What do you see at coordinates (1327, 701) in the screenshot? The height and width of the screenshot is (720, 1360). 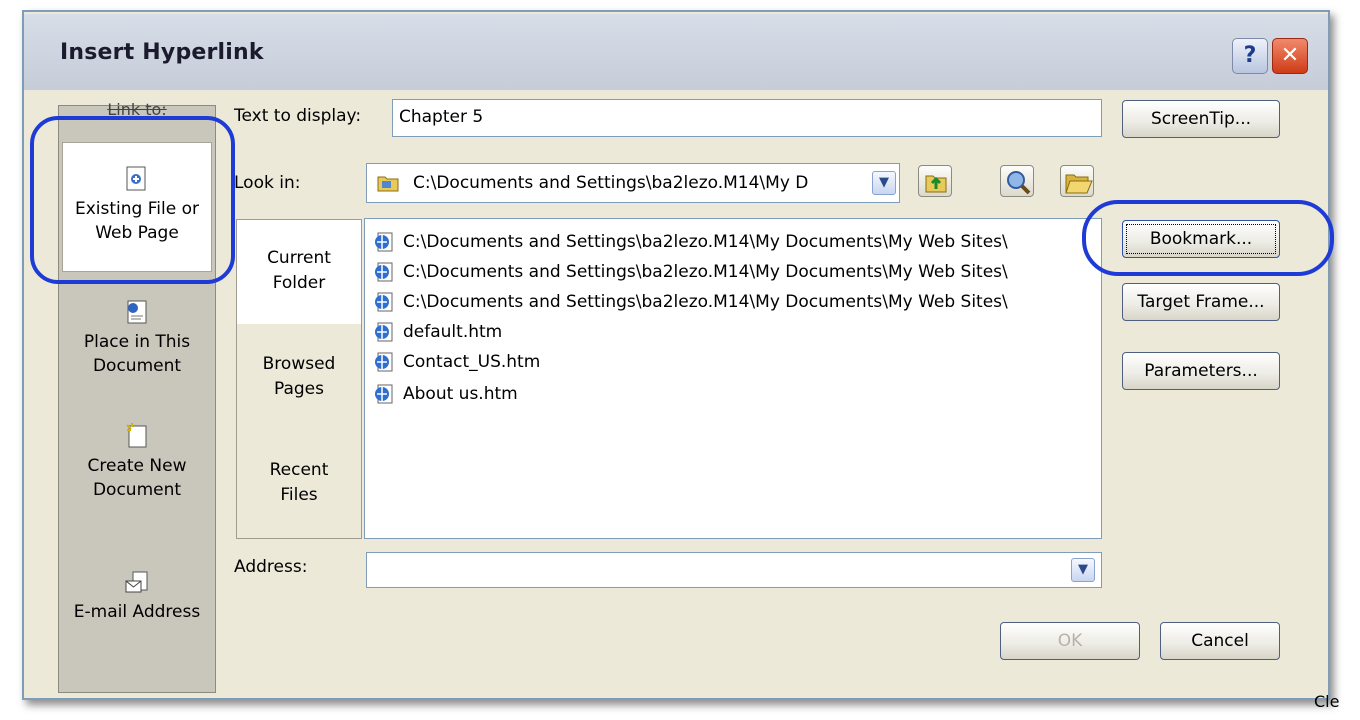 I see `background-text-fragment: Cle` at bounding box center [1327, 701].